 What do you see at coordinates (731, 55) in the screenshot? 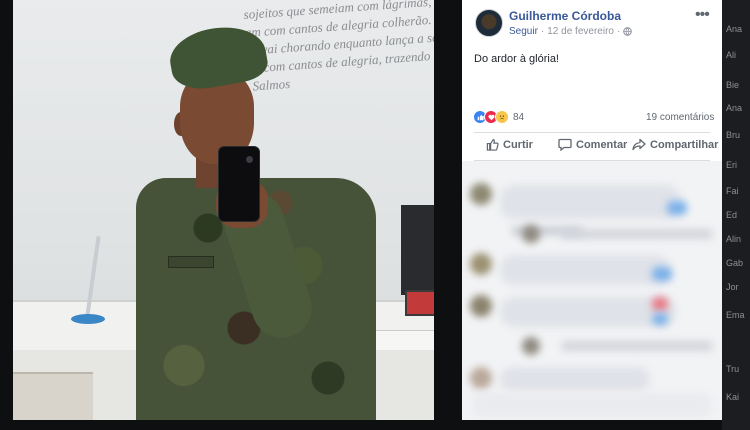
I see `sidebar-contact-label: Ali` at bounding box center [731, 55].